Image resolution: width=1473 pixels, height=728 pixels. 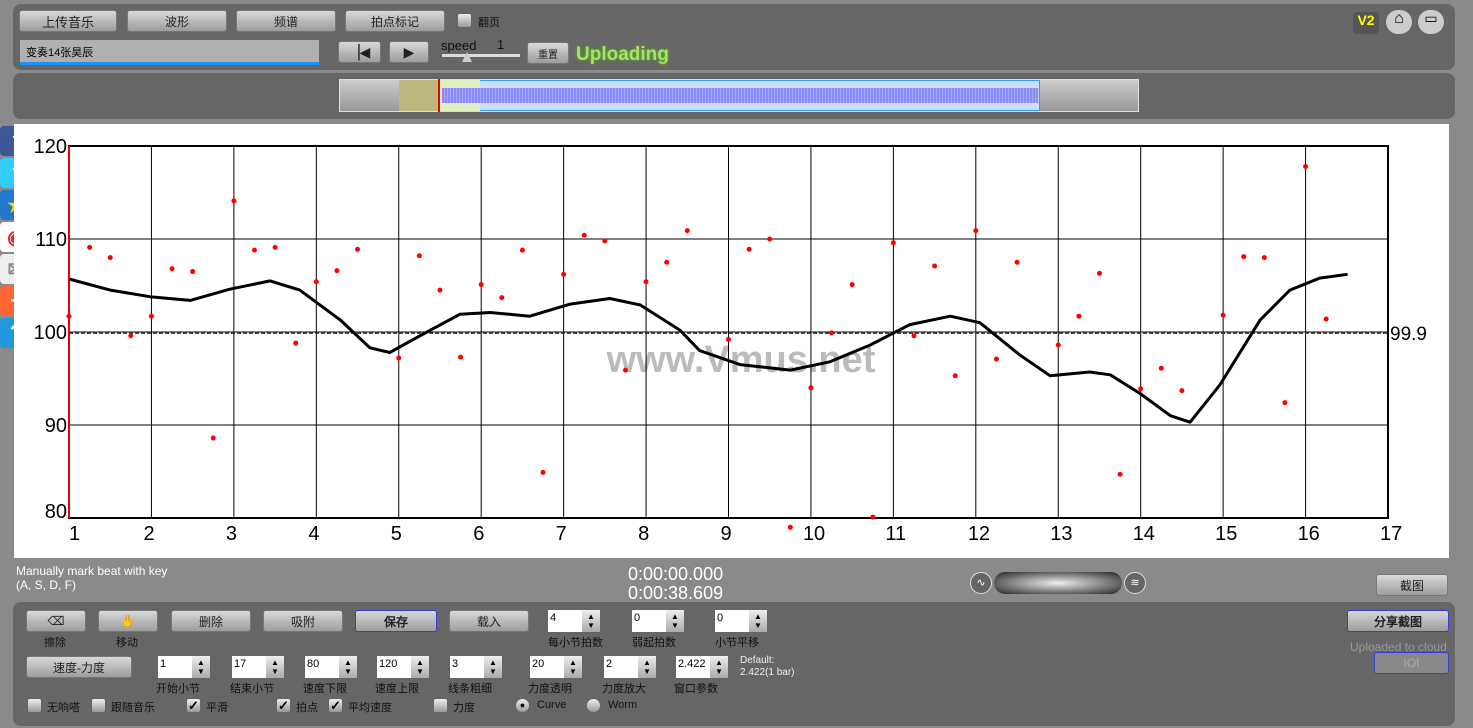 What do you see at coordinates (464, 20) in the screenshot?
I see `page-turn-checkbox` at bounding box center [464, 20].